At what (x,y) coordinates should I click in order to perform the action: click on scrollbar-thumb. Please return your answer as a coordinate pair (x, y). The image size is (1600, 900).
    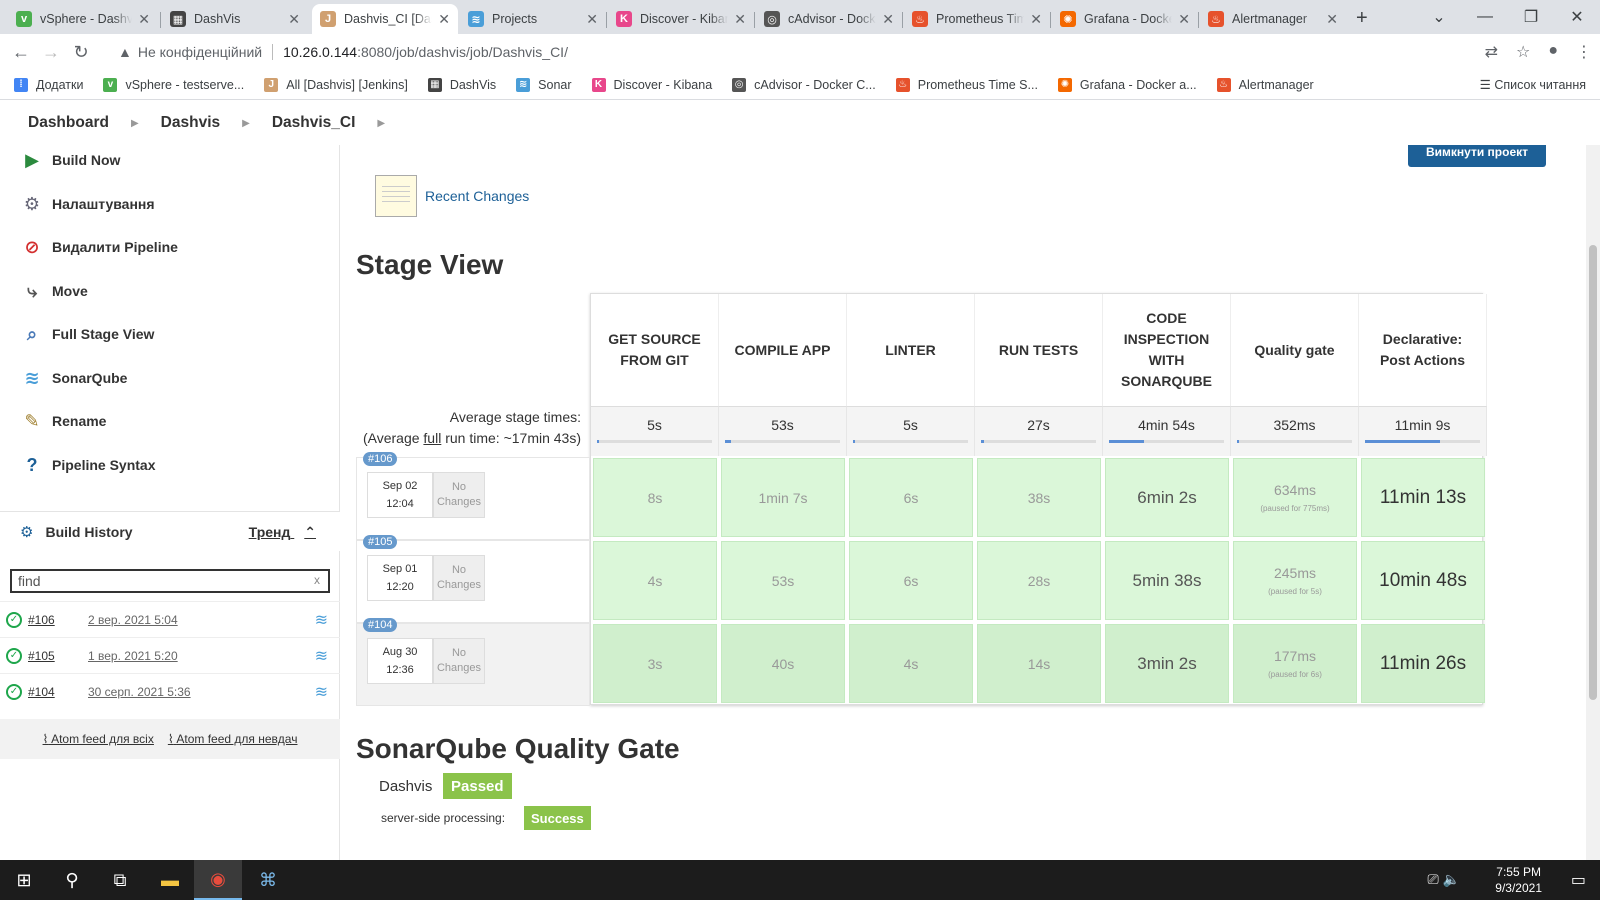
    Looking at the image, I should click on (1593, 472).